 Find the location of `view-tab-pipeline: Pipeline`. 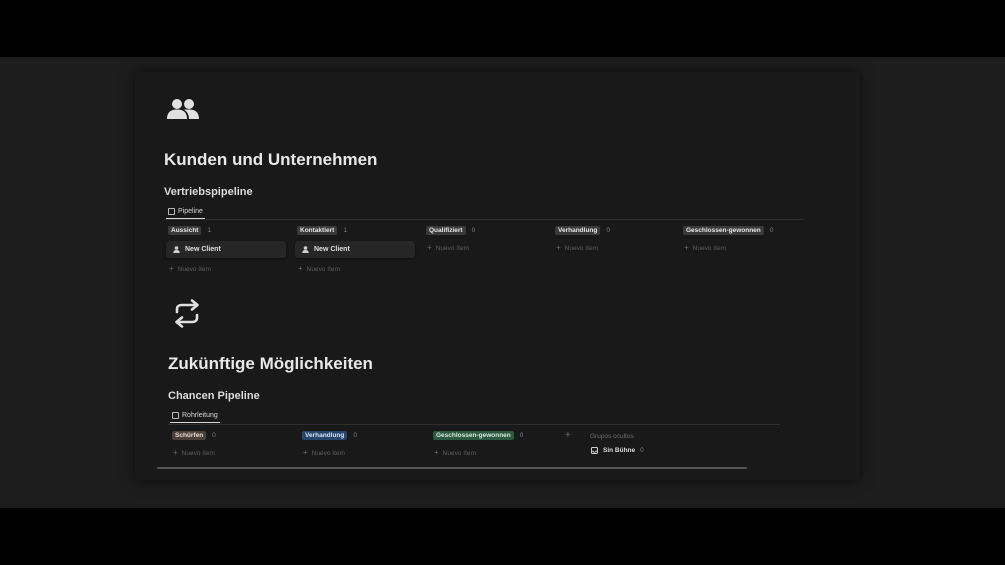

view-tab-pipeline: Pipeline is located at coordinates (185, 213).